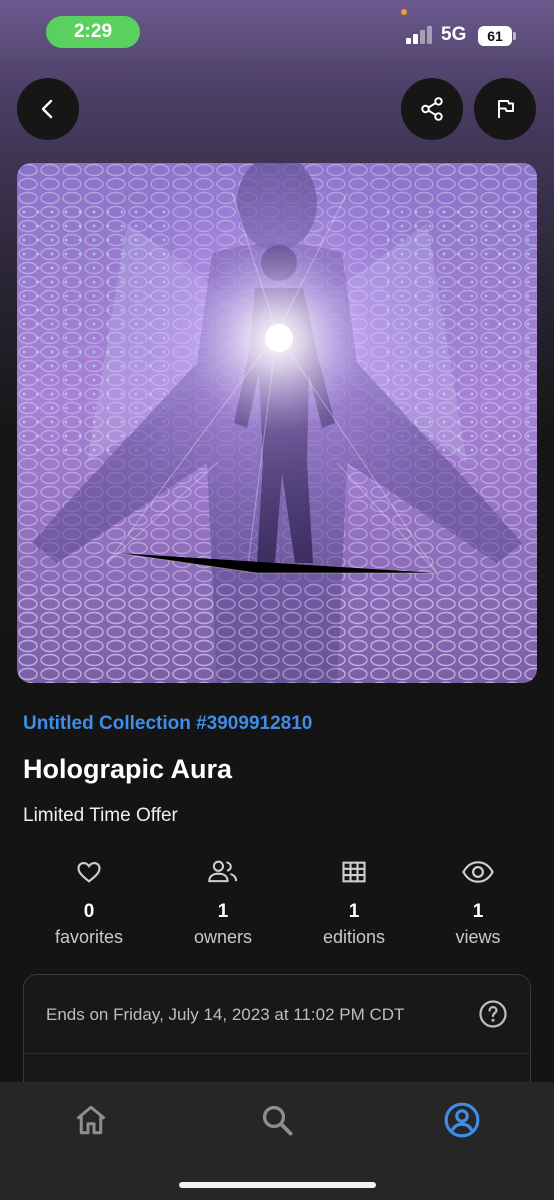 This screenshot has height=1200, width=554. What do you see at coordinates (89, 872) in the screenshot?
I see `heart-icon` at bounding box center [89, 872].